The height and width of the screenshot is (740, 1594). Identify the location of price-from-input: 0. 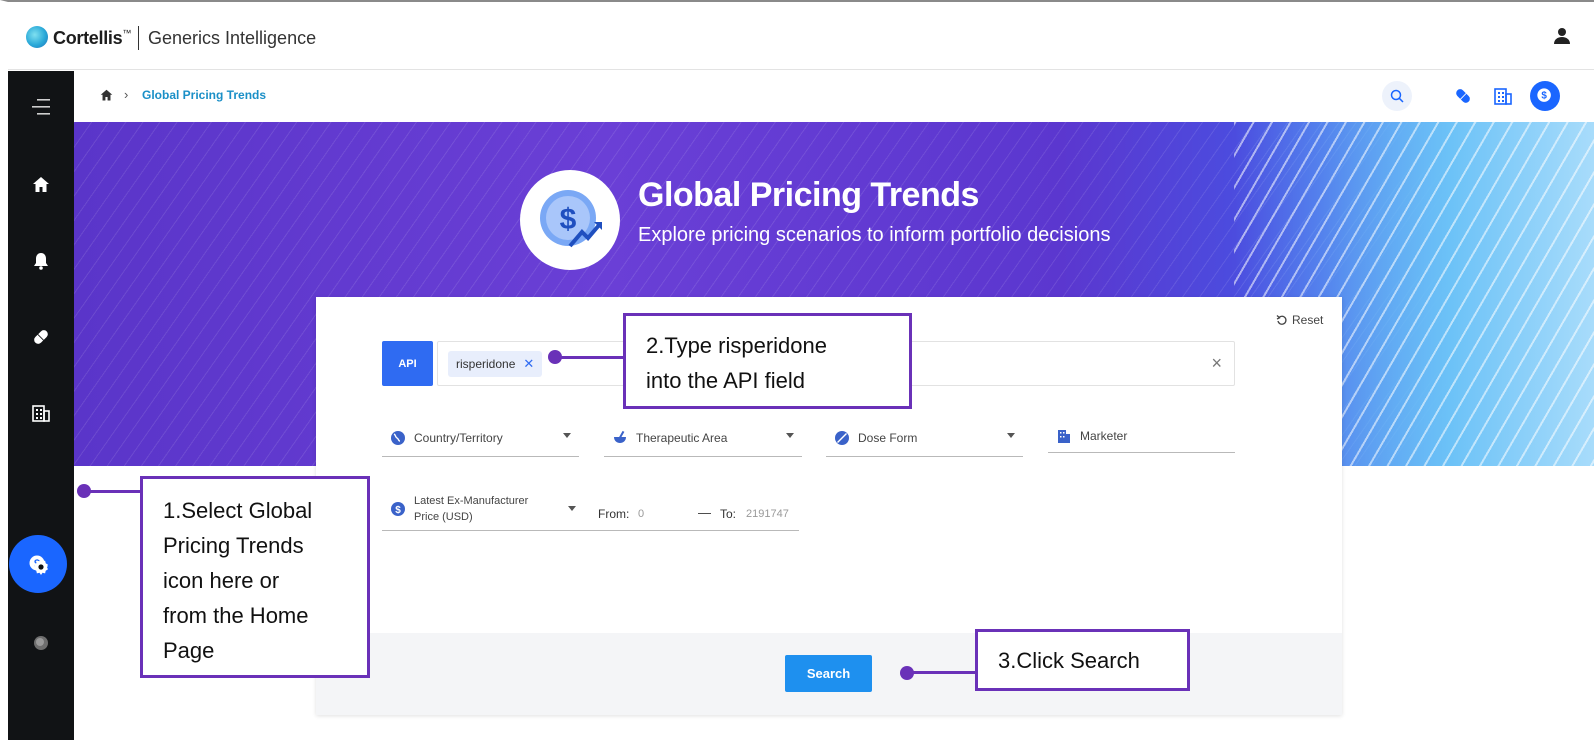
(641, 514).